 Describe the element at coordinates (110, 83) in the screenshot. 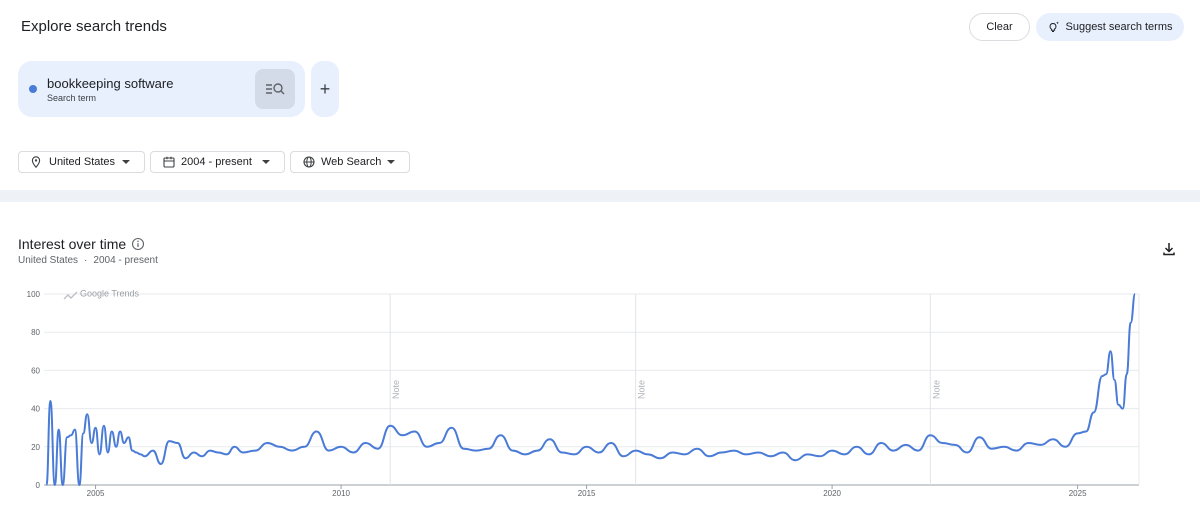

I see `term-name: bookkeeping software` at that location.